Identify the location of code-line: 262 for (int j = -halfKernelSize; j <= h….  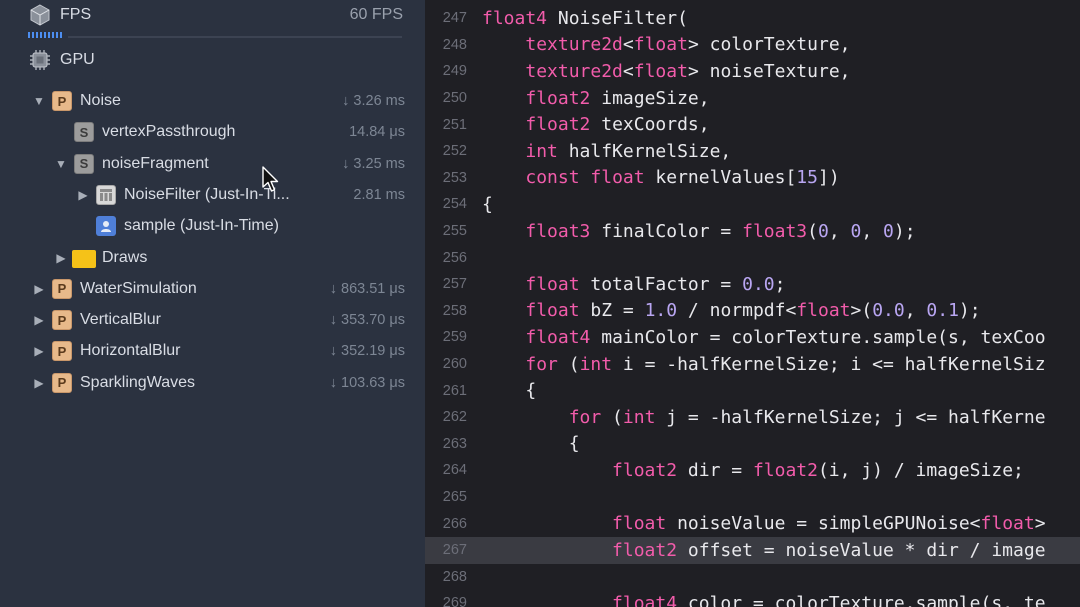
(752, 417).